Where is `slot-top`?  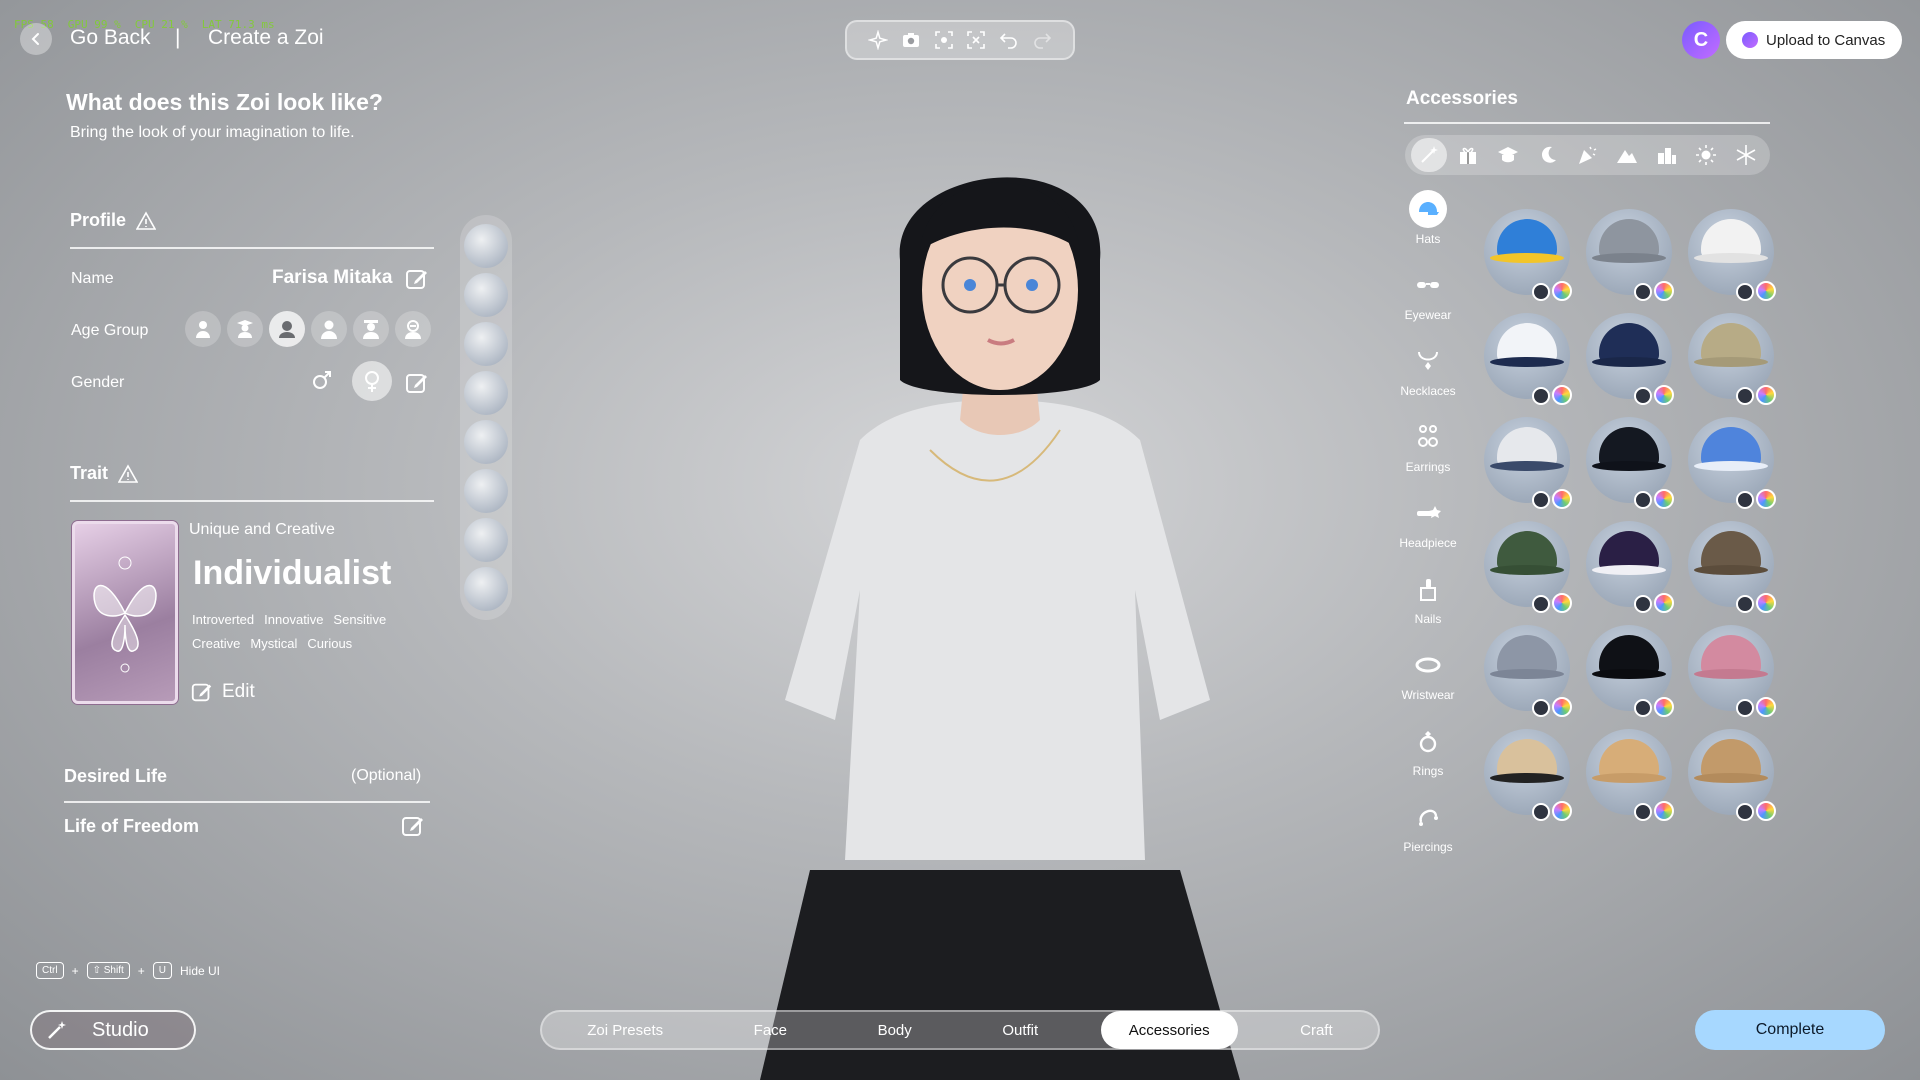
slot-top is located at coordinates (486, 245).